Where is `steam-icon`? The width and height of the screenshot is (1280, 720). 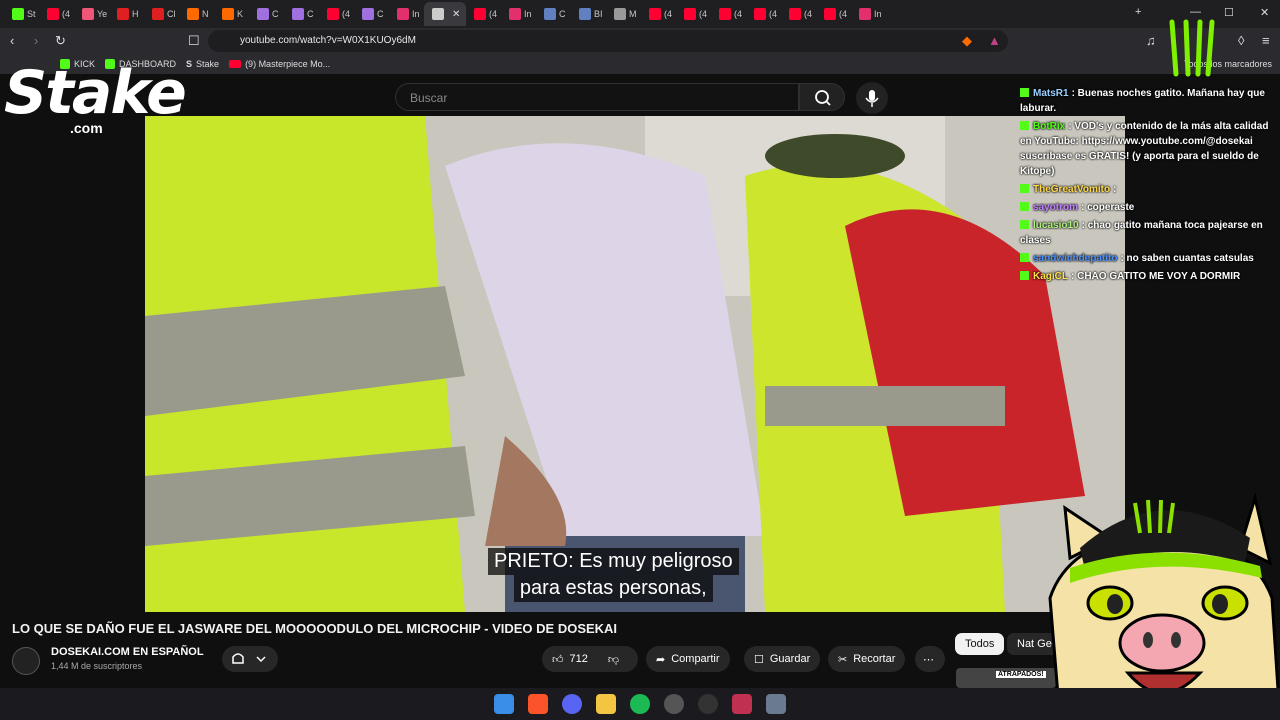
steam-icon is located at coordinates (674, 704).